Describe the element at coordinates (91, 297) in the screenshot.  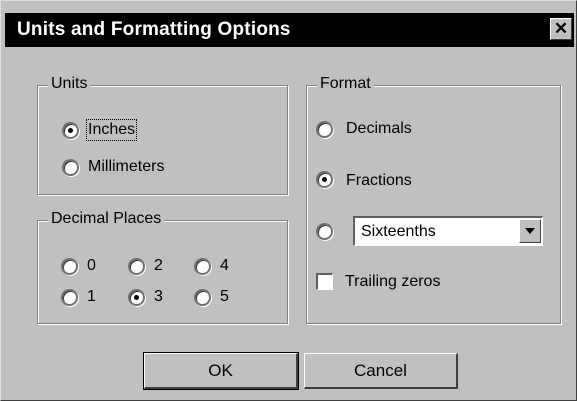
I see `decimal-1-label: 1` at that location.